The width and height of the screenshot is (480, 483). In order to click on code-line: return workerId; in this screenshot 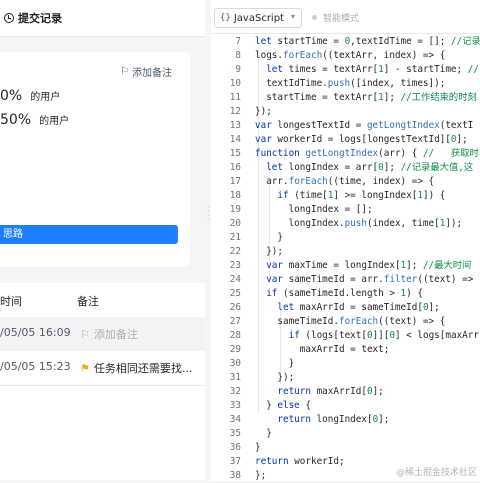, I will do `click(300, 461)`.